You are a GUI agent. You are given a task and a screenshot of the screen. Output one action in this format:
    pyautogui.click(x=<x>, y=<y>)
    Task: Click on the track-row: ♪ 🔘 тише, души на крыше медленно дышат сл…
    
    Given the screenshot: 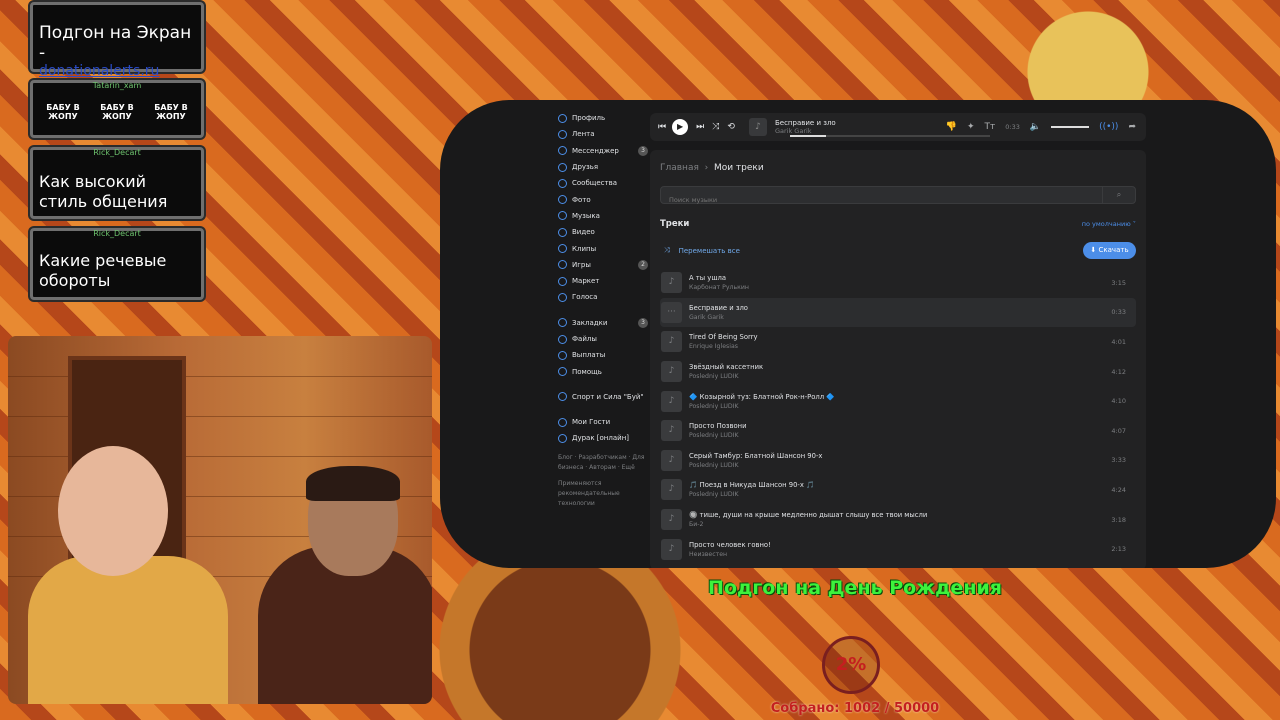 What is the action you would take?
    pyautogui.click(x=898, y=520)
    